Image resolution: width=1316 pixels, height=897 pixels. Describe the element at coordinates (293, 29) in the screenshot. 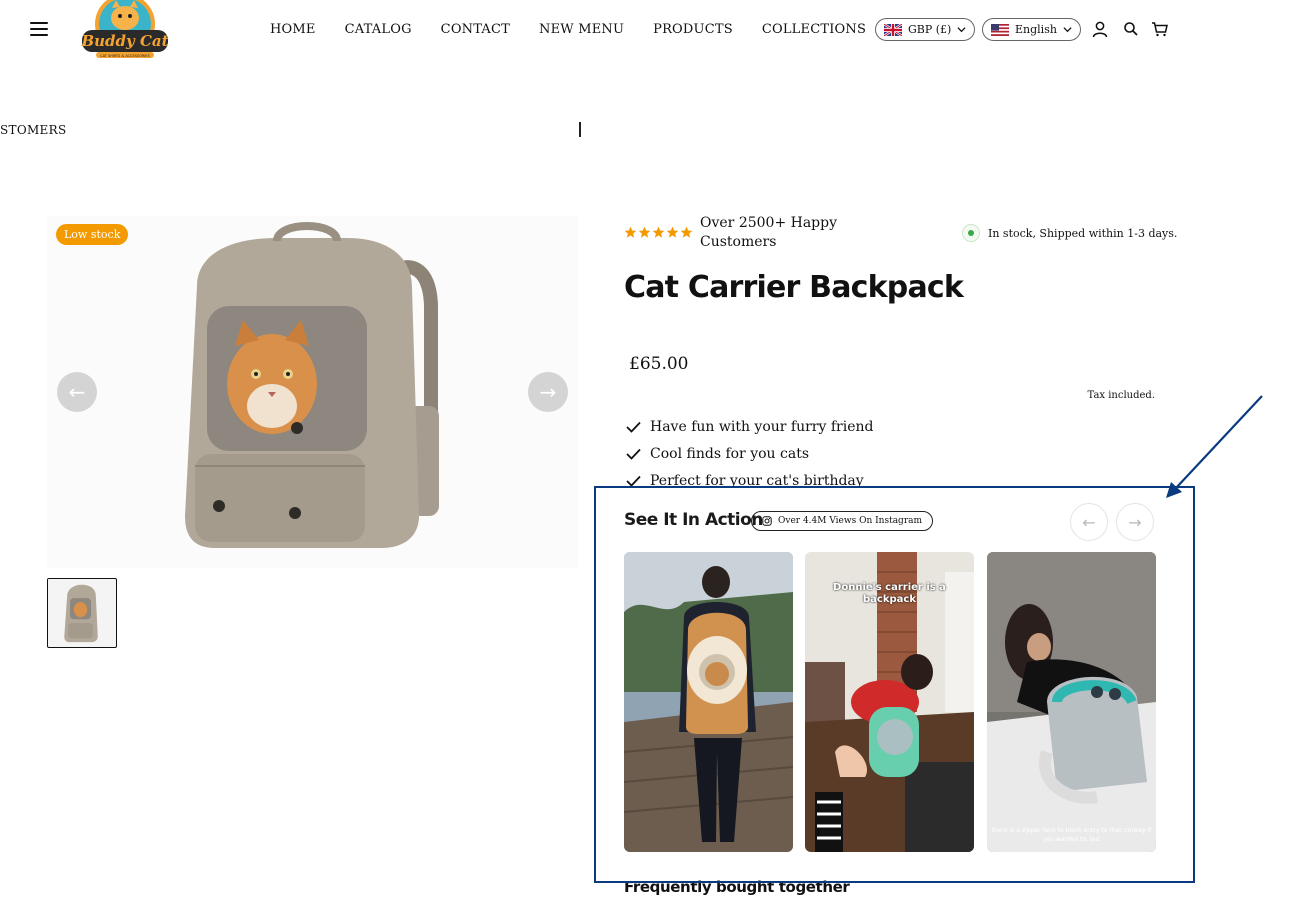

I see `nav-home: HOME` at that location.